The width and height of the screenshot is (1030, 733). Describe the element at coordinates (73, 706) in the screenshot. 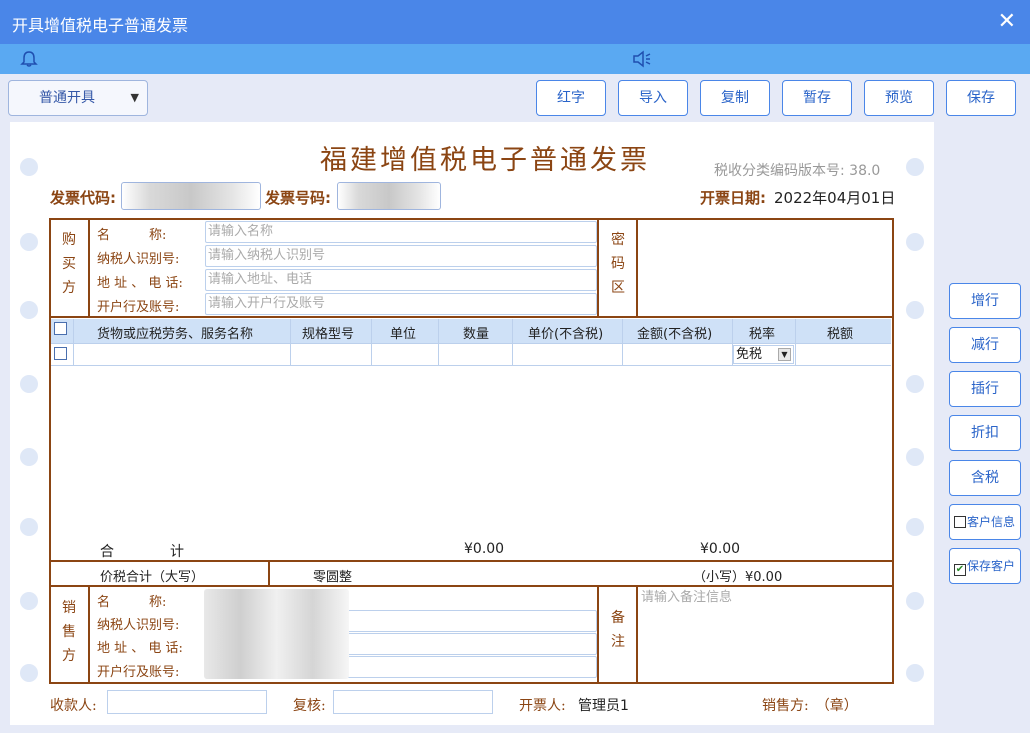

I see `payee-label: 收款人:` at that location.